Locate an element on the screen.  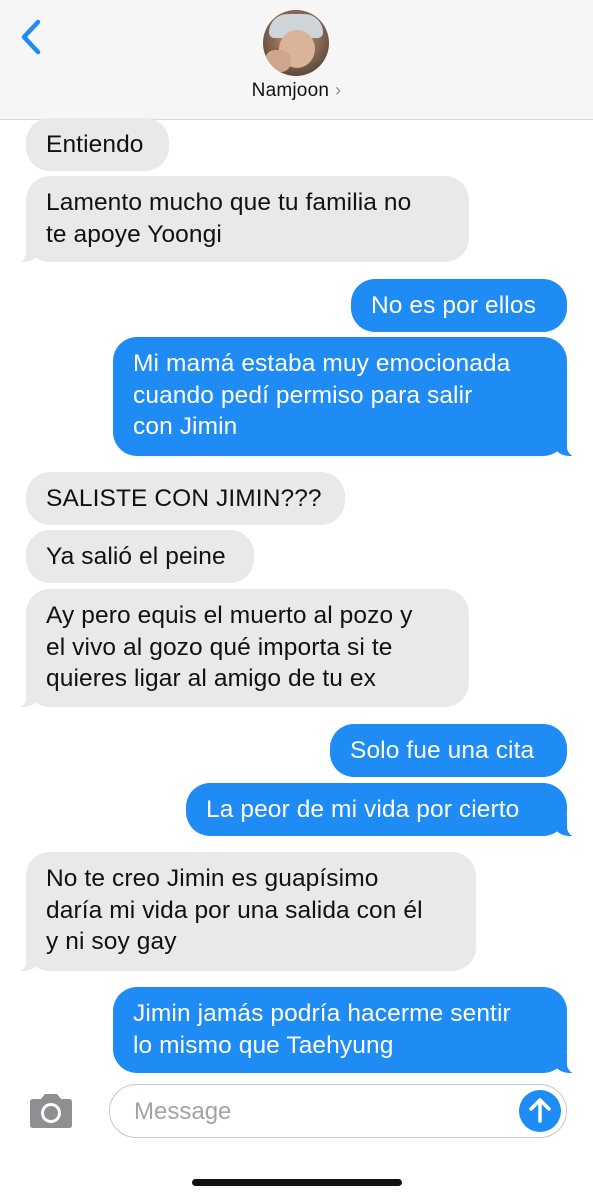
chevron-right-icon: › is located at coordinates (338, 90).